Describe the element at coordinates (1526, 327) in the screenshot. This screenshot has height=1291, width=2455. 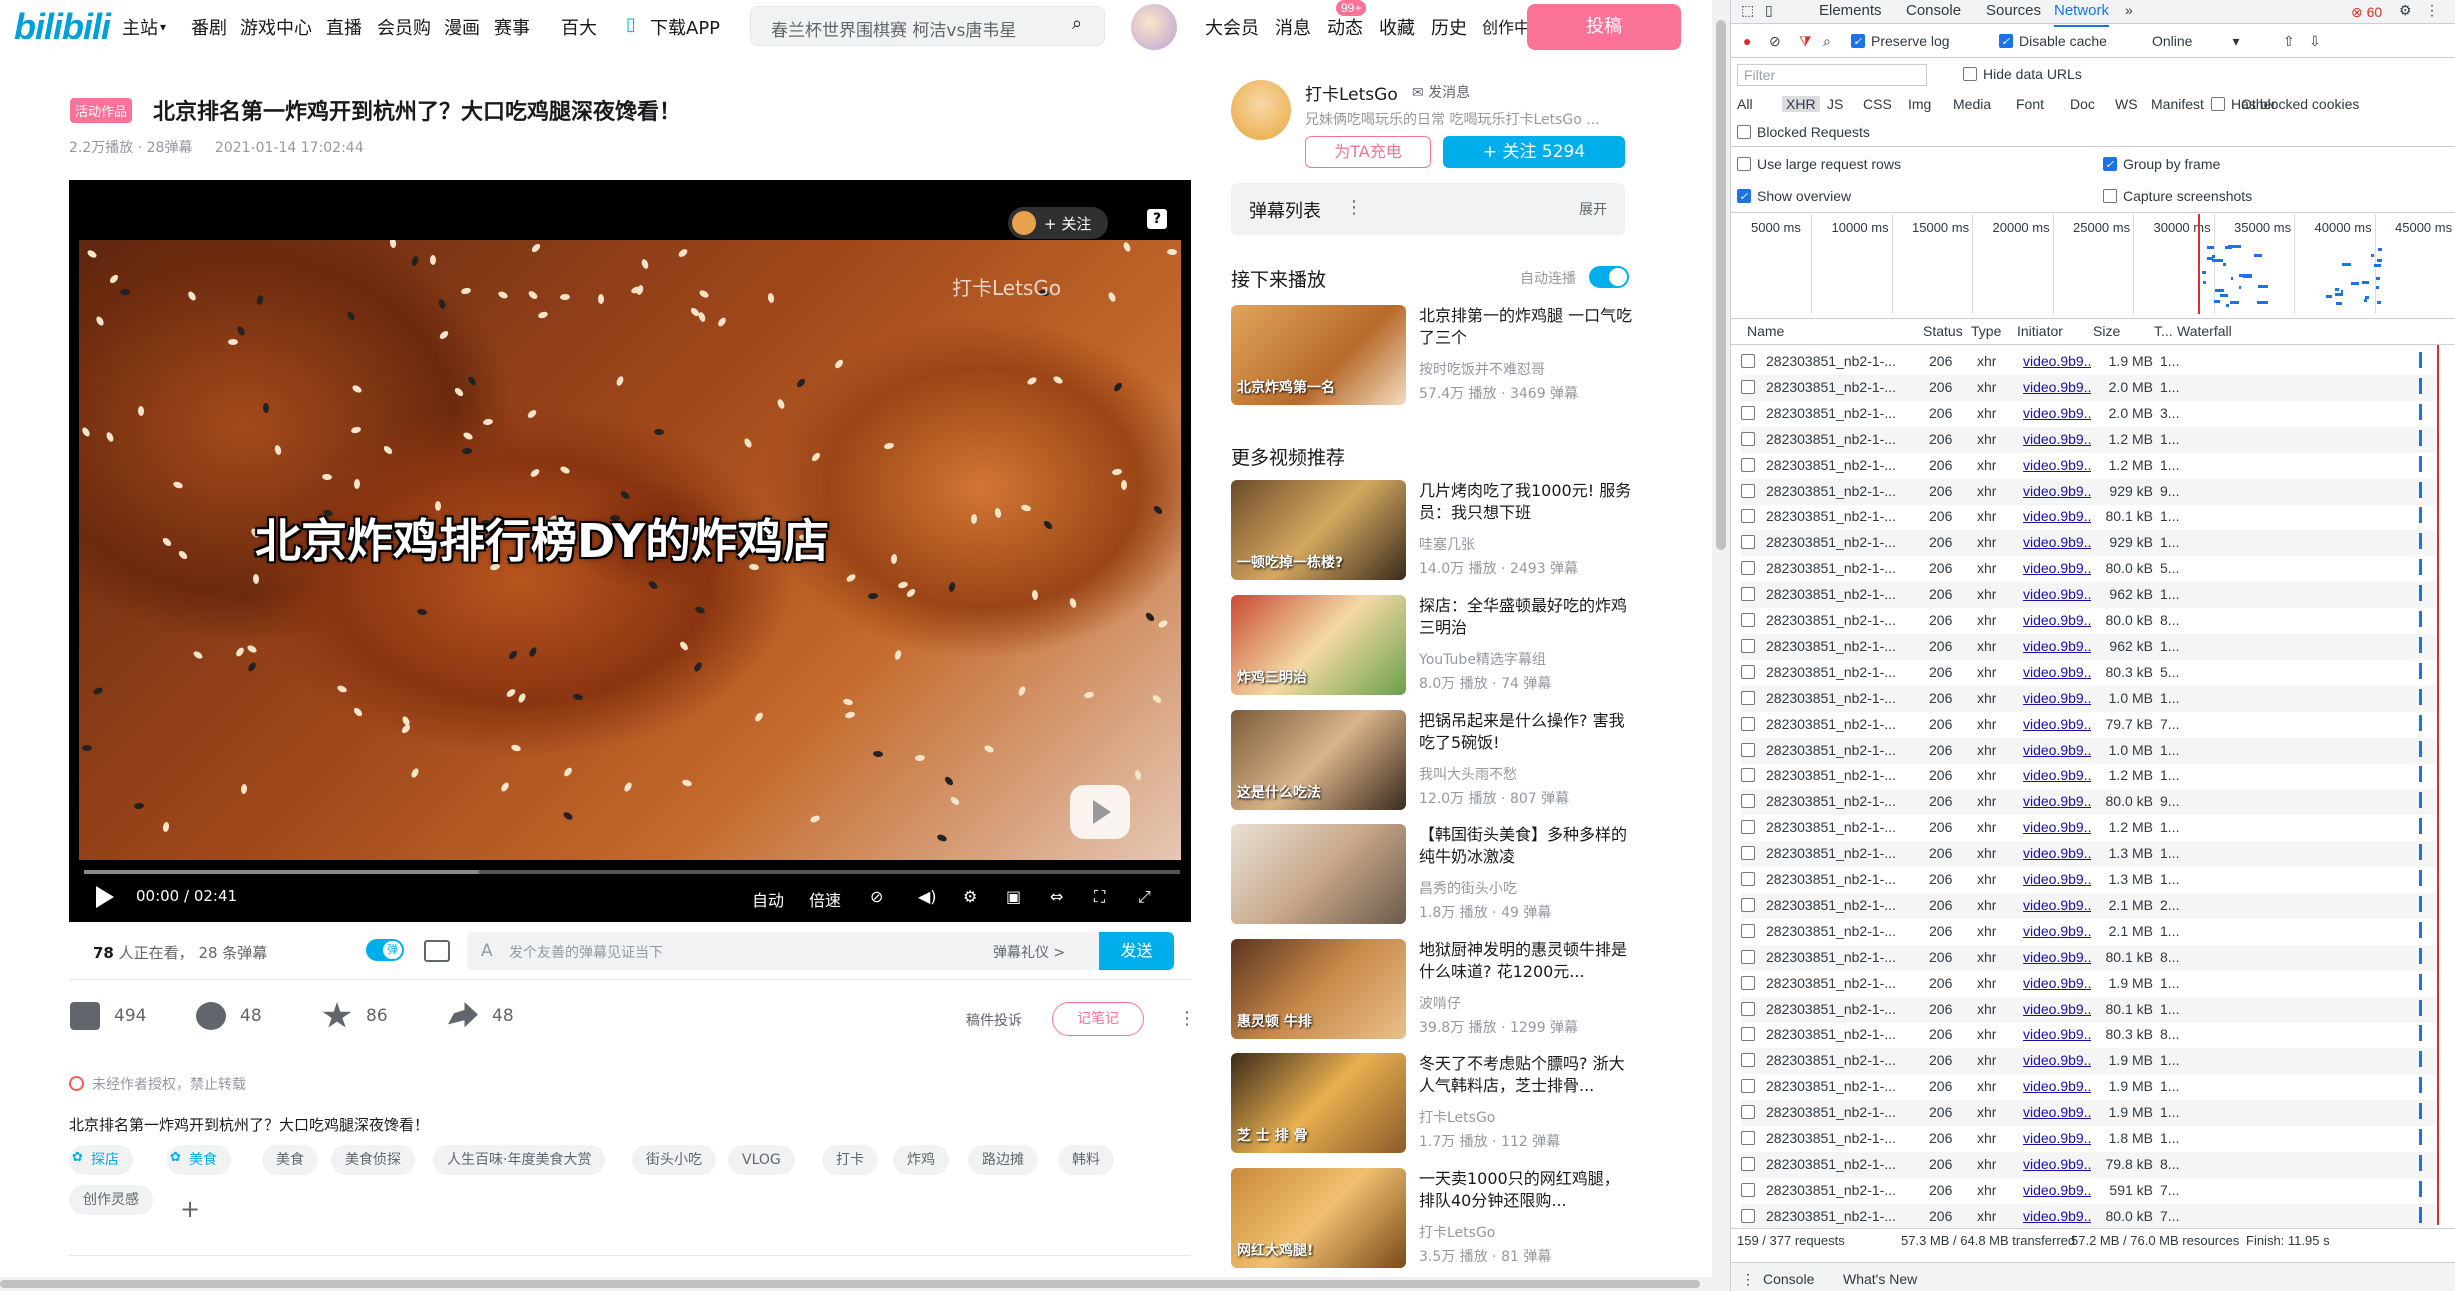
I see `recommendation-title: 北京排第一的炸鸡腿 一口气吃了三个` at that location.